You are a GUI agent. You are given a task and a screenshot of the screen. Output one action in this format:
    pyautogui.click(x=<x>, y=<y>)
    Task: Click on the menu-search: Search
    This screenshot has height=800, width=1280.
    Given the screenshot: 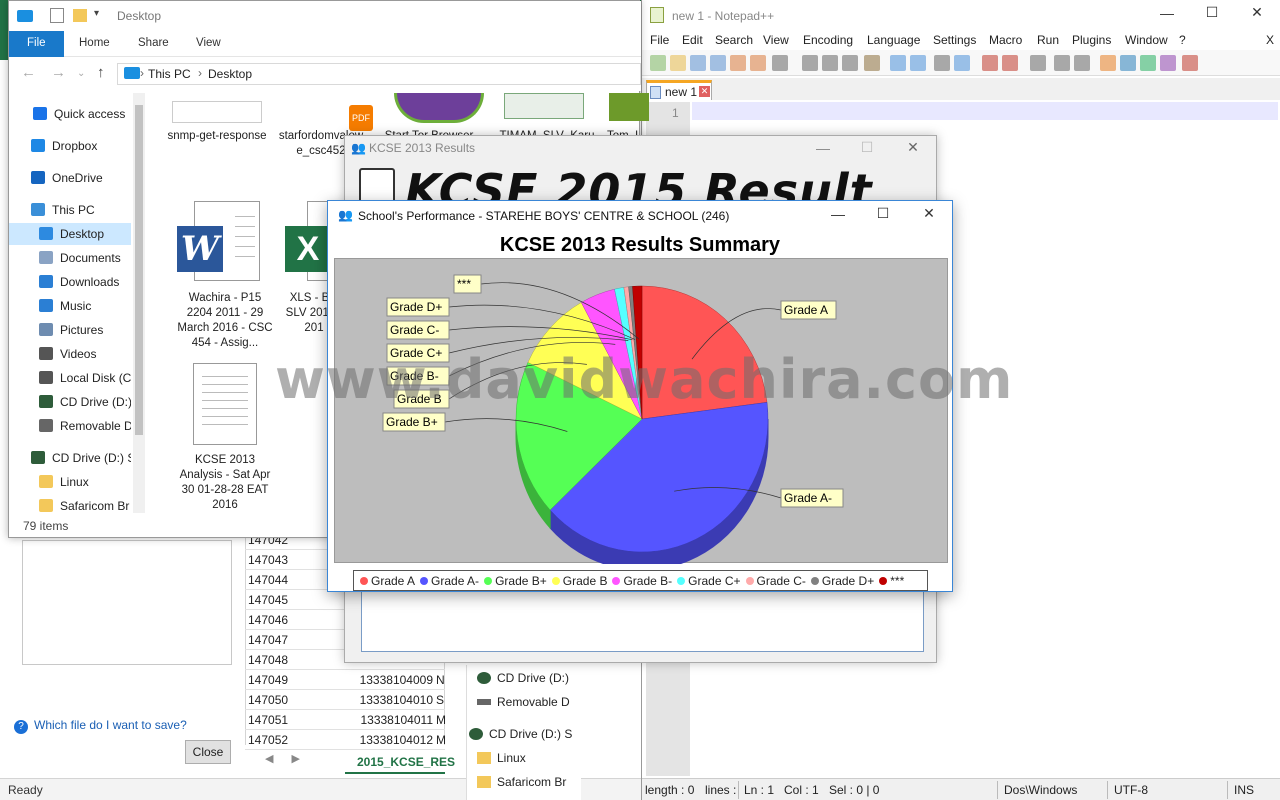 What is the action you would take?
    pyautogui.click(x=734, y=40)
    